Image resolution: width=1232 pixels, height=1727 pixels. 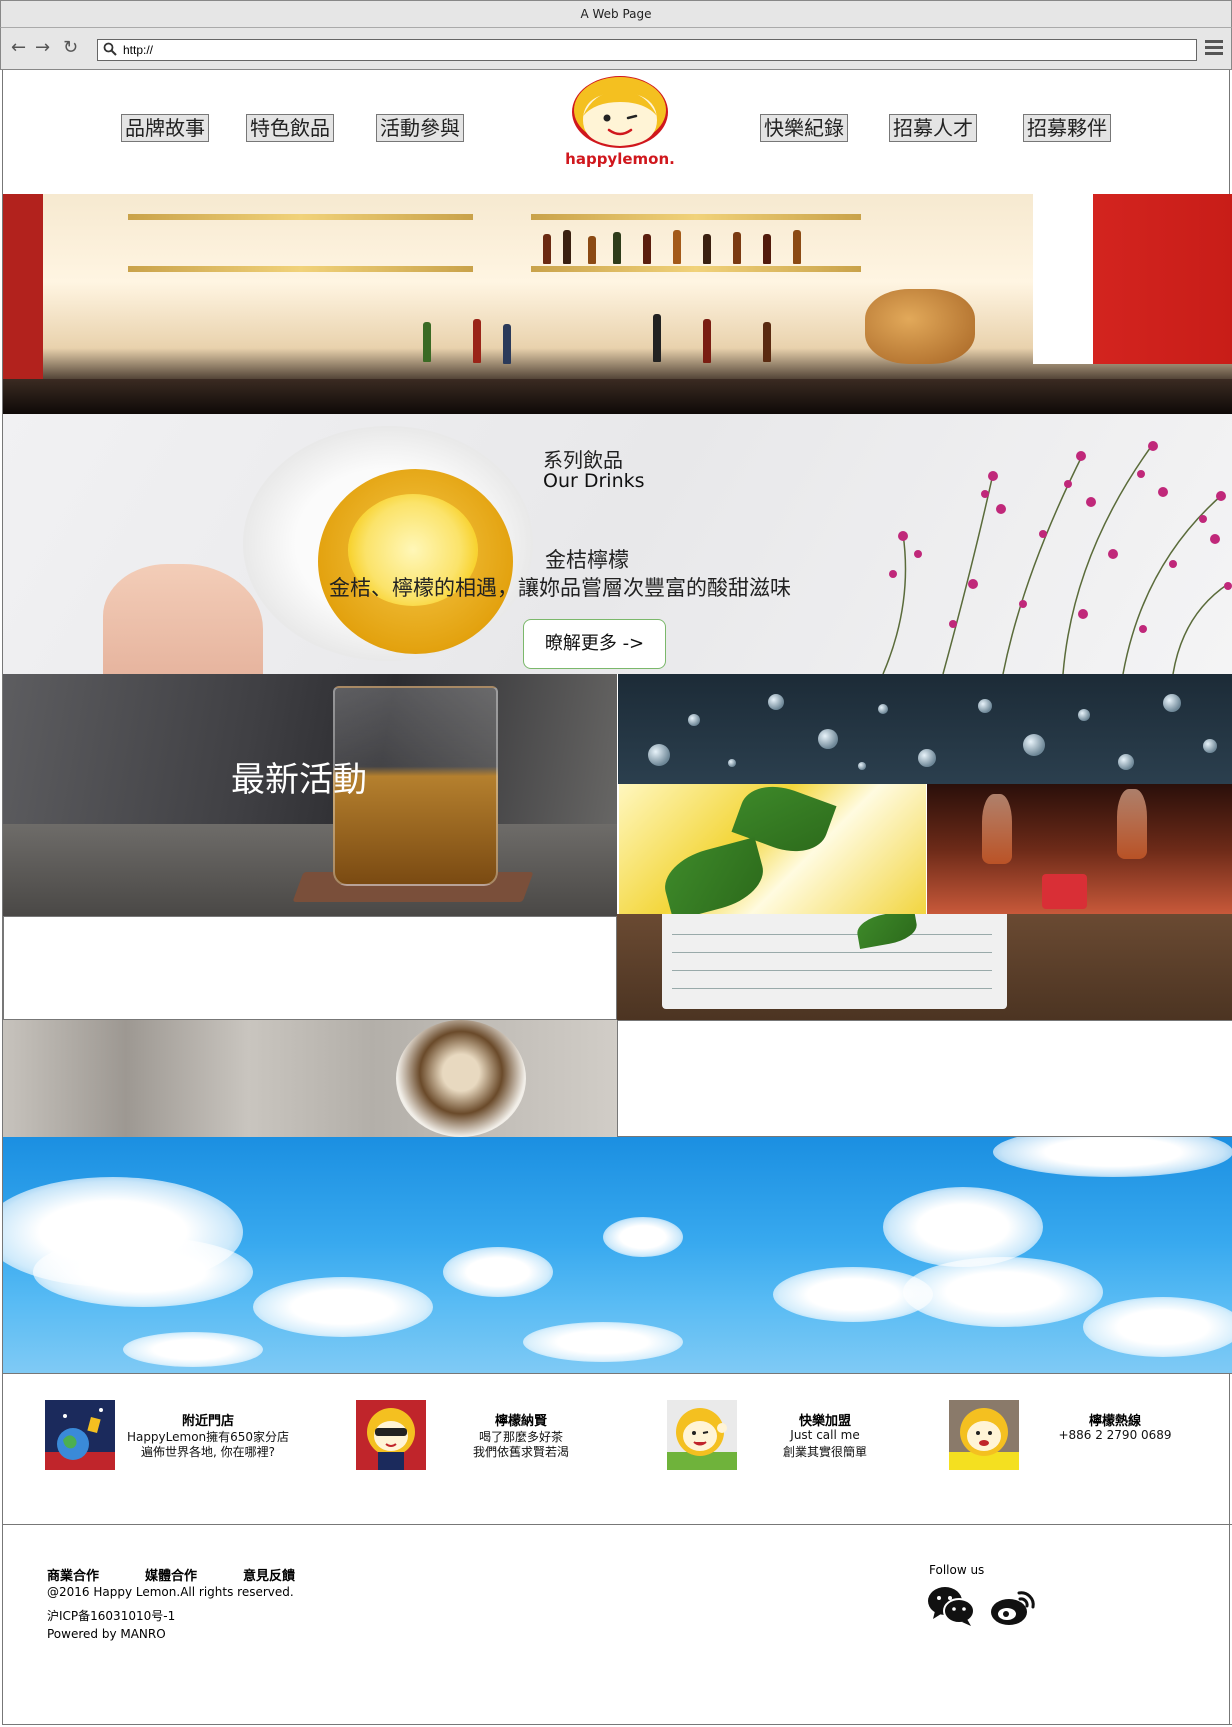 What do you see at coordinates (560, 588) in the screenshot?
I see `featured-drink-description: 金桔、檸檬的相遇，讓妳品嘗層次豐富的酸甜滋味` at bounding box center [560, 588].